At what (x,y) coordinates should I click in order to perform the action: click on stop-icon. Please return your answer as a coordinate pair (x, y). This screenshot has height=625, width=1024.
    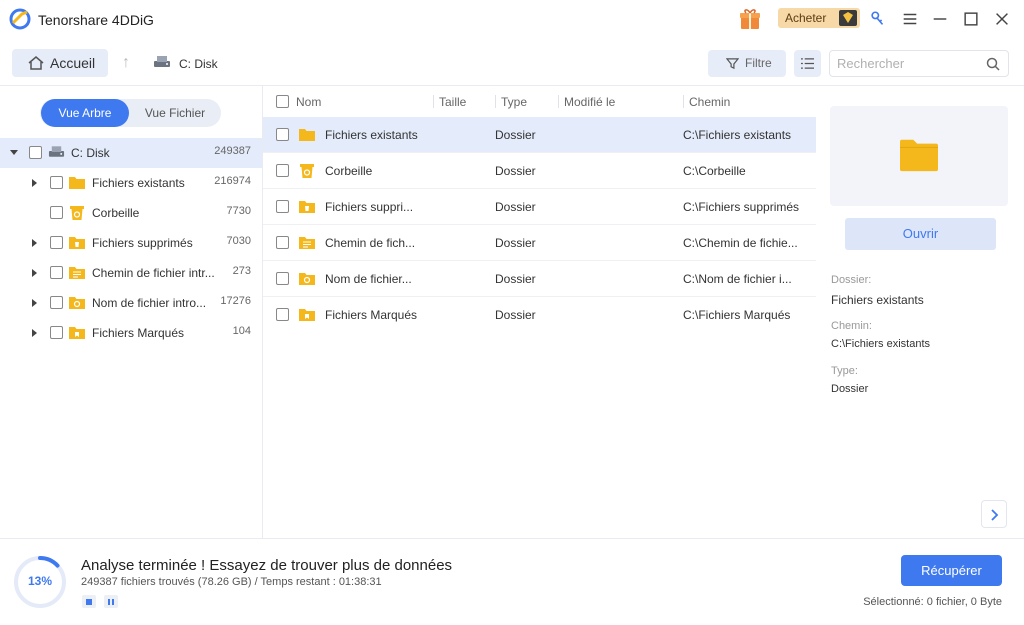
    Looking at the image, I should click on (89, 601).